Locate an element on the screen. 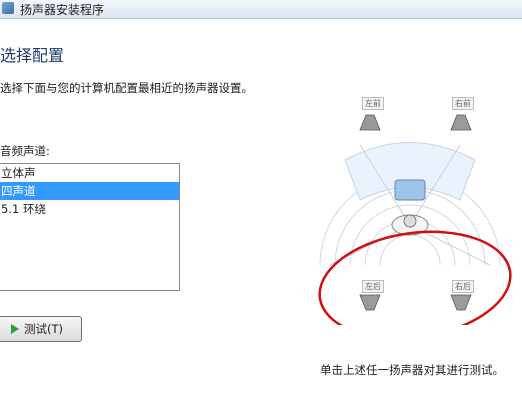  list-item-stereo: 立体声 is located at coordinates (89, 173).